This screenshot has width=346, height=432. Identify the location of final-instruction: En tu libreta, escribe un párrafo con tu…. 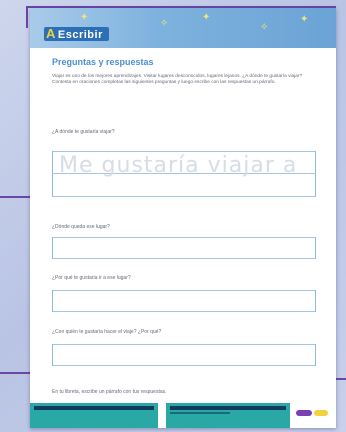
(109, 392).